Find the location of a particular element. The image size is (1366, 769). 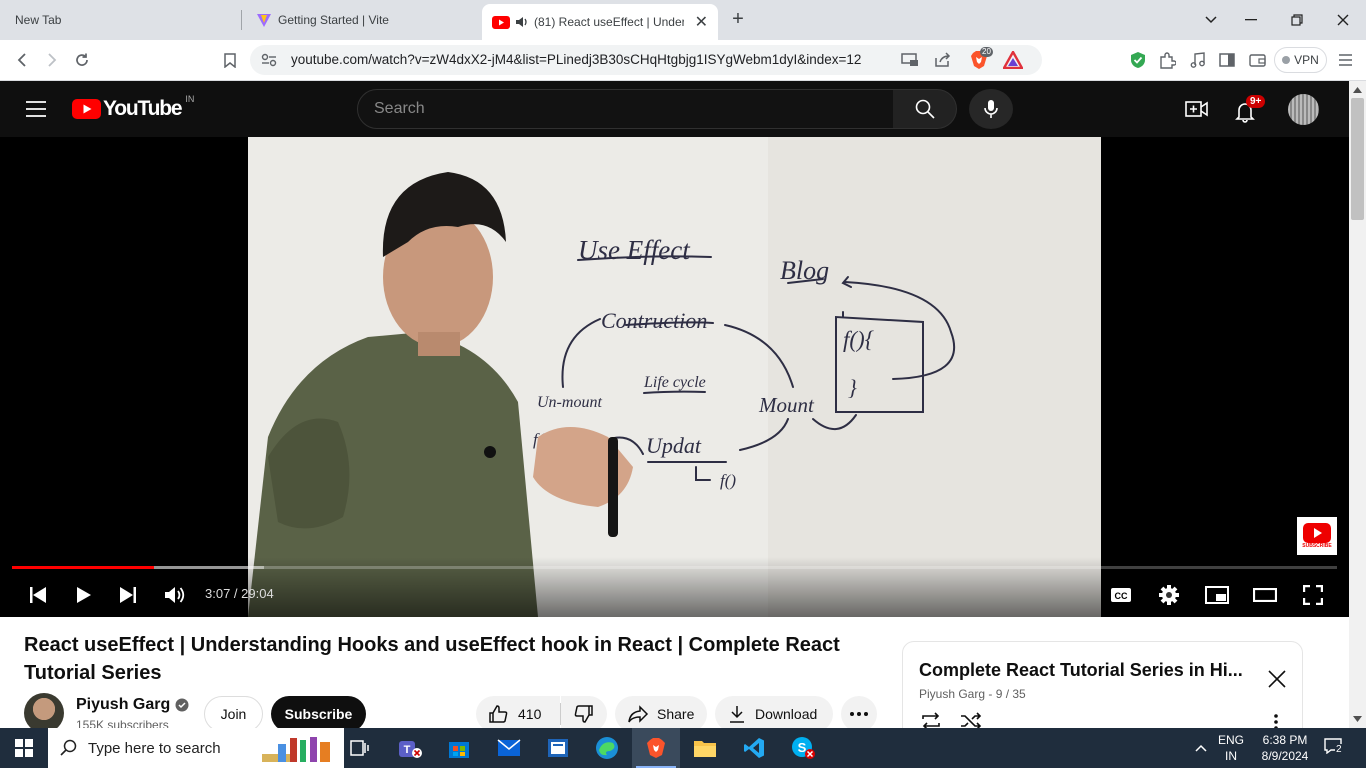

restore-button is located at coordinates (1297, 20).